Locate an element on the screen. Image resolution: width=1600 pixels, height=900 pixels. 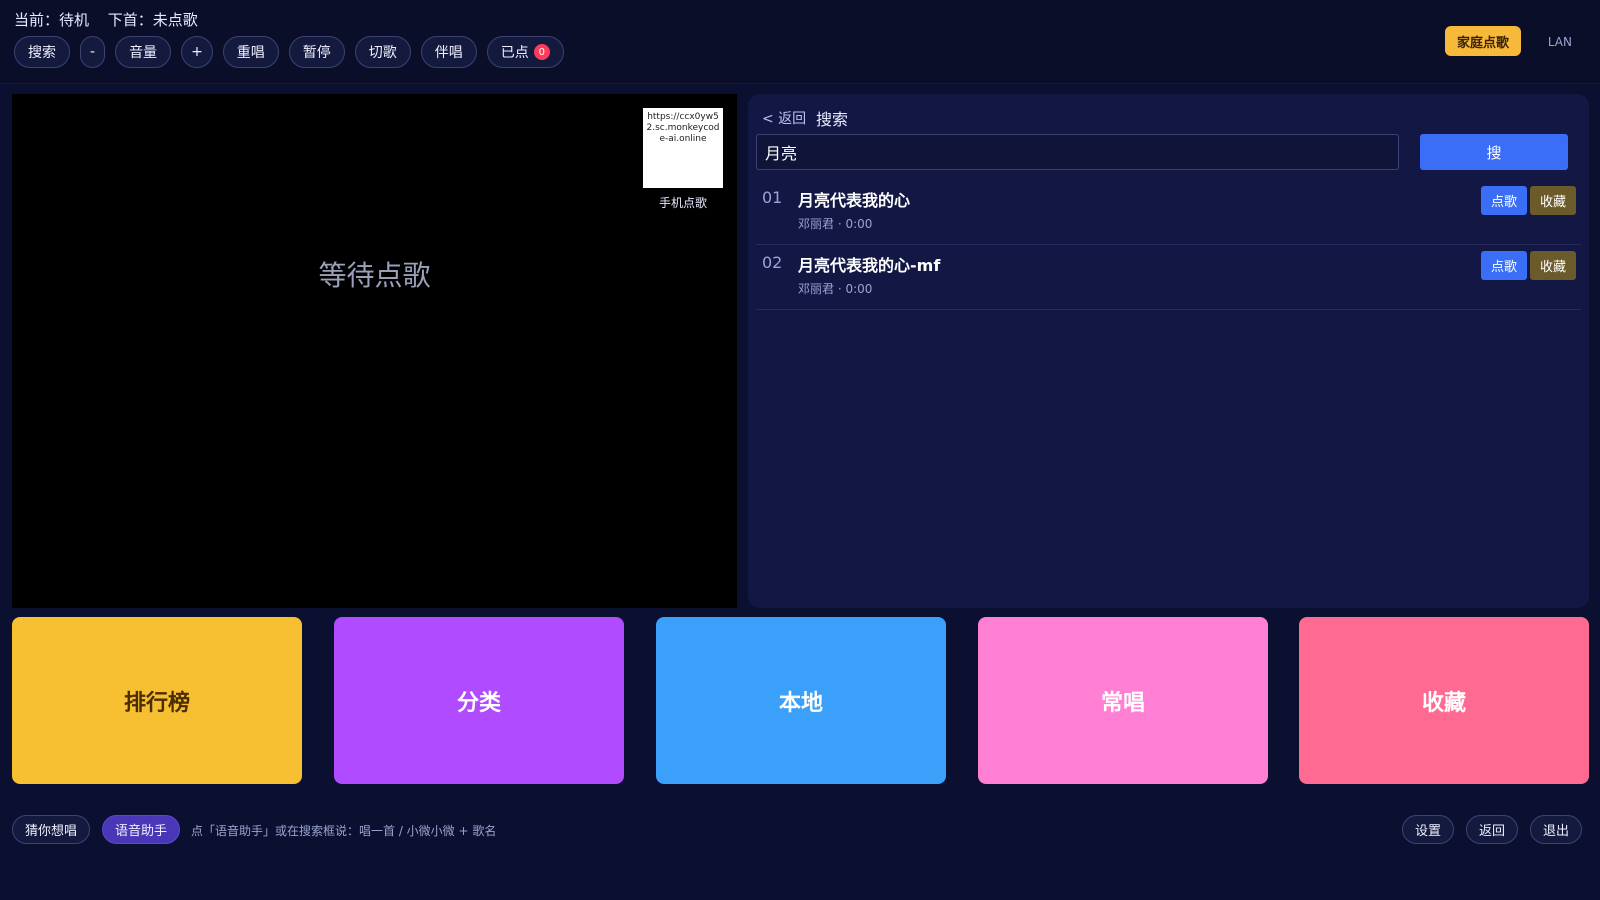
result-row: 02 月亮代表我的心-mf 邓丽君 · 0:00 点歌 收藏 is located at coordinates (1168, 277).